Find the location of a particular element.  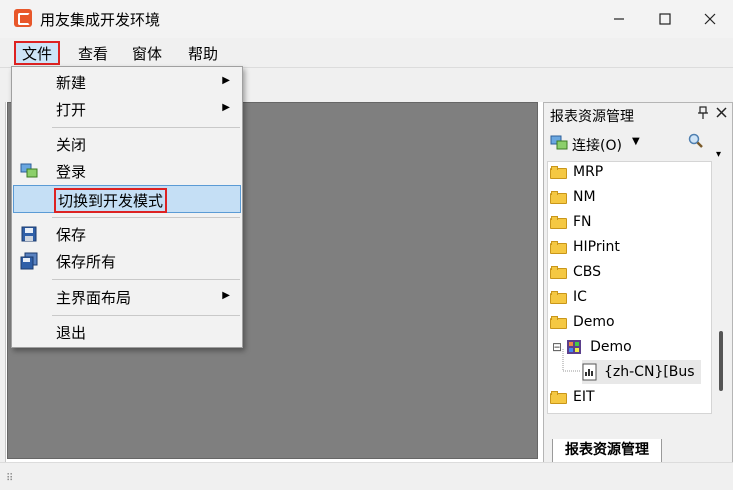

tree-item-label: FN is located at coordinates (582, 222).